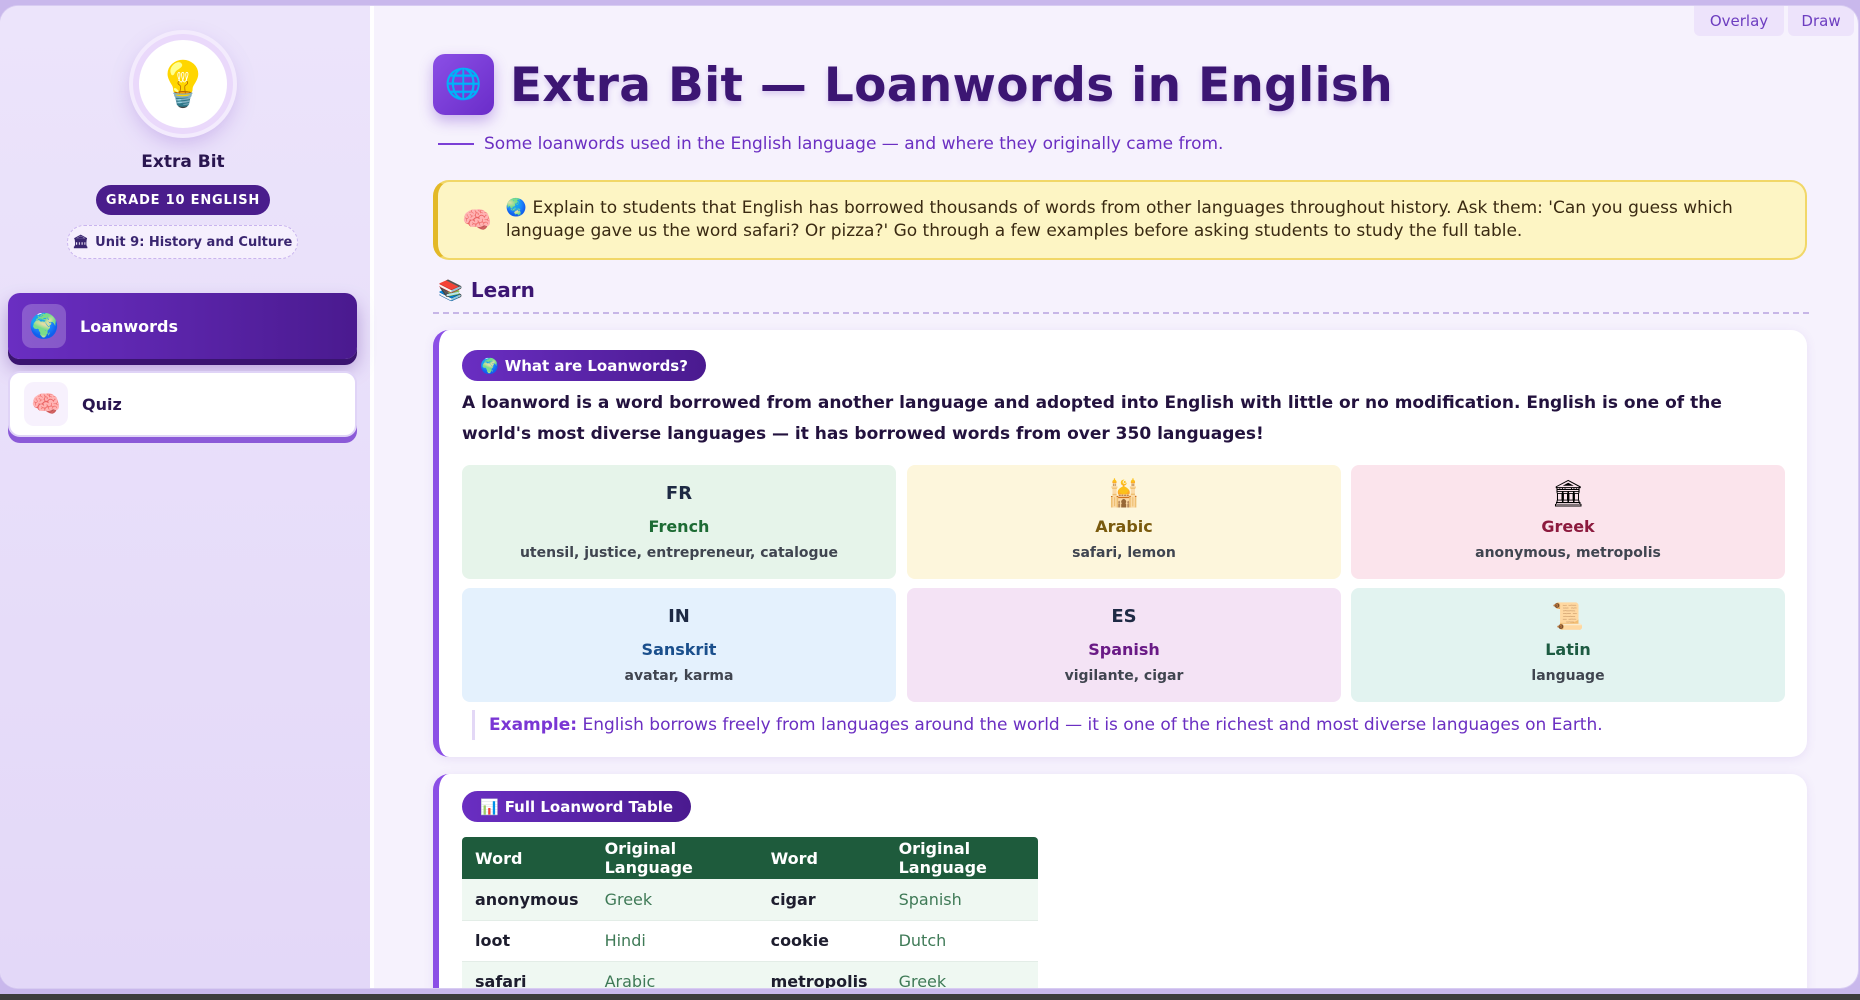 Image resolution: width=1860 pixels, height=1000 pixels. Describe the element at coordinates (1821, 21) in the screenshot. I see `draw-button: Draw` at that location.